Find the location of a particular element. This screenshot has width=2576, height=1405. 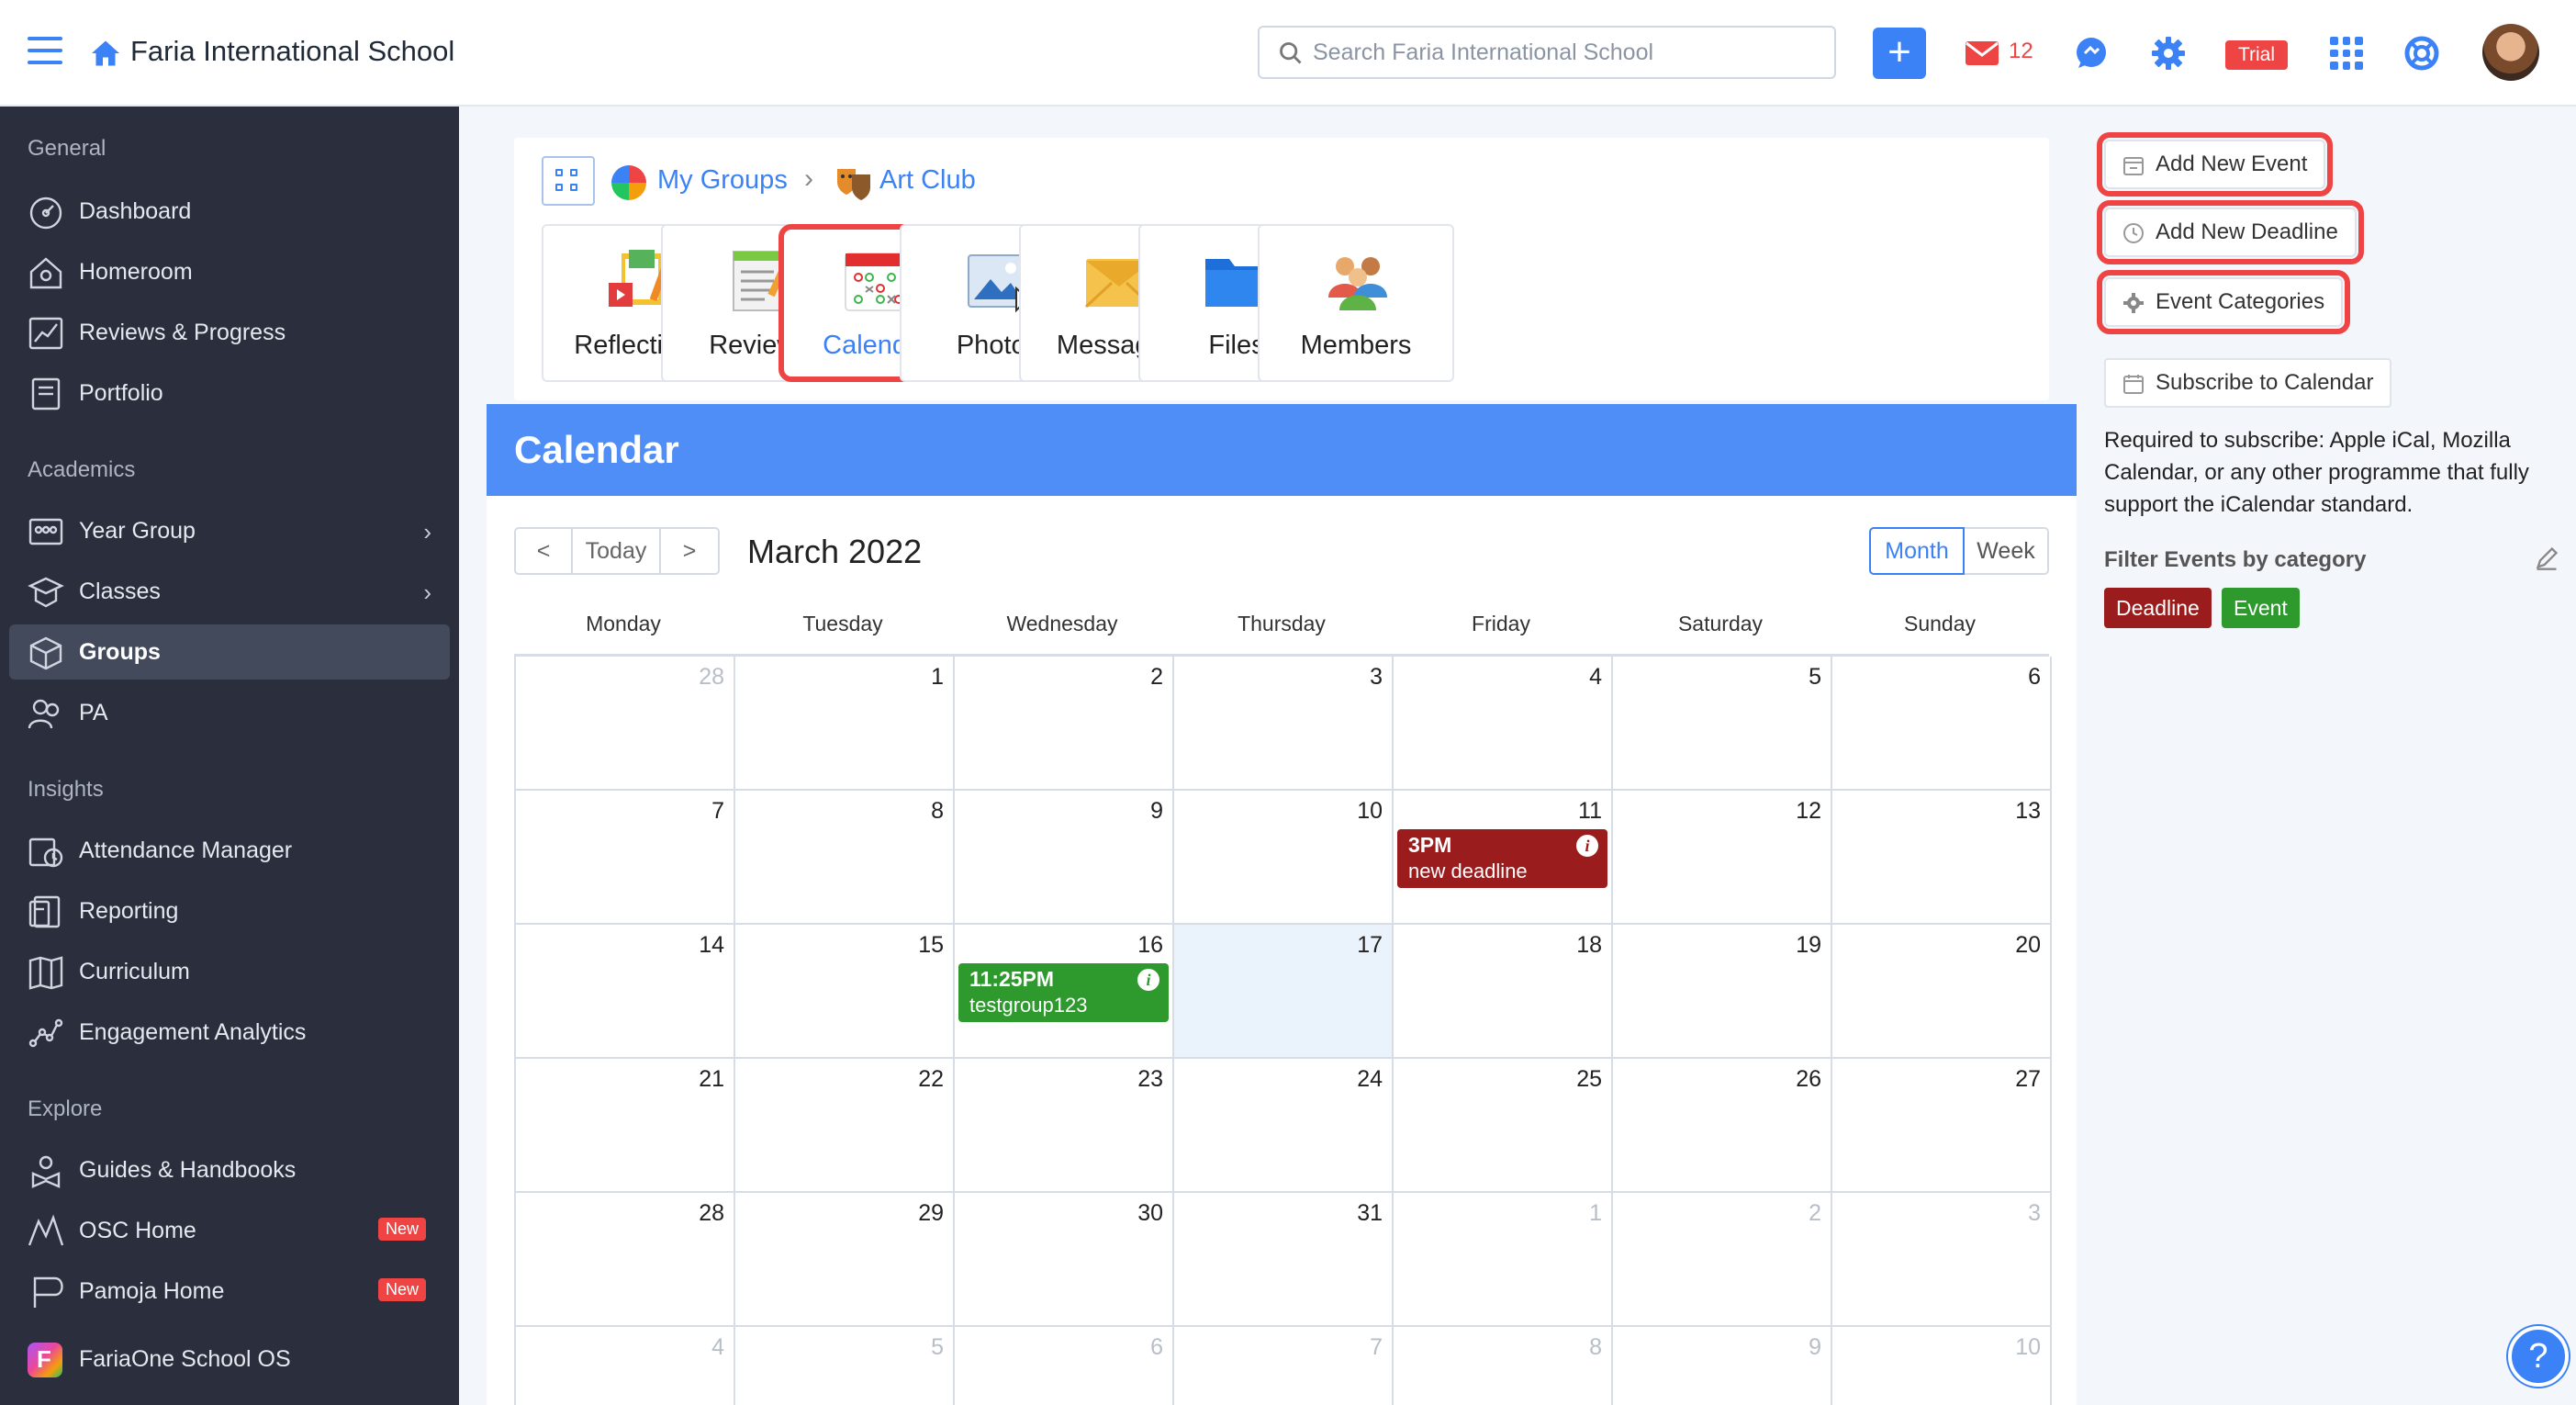

calendar-event: 11:25PM testgroup123 i is located at coordinates (1063, 992).